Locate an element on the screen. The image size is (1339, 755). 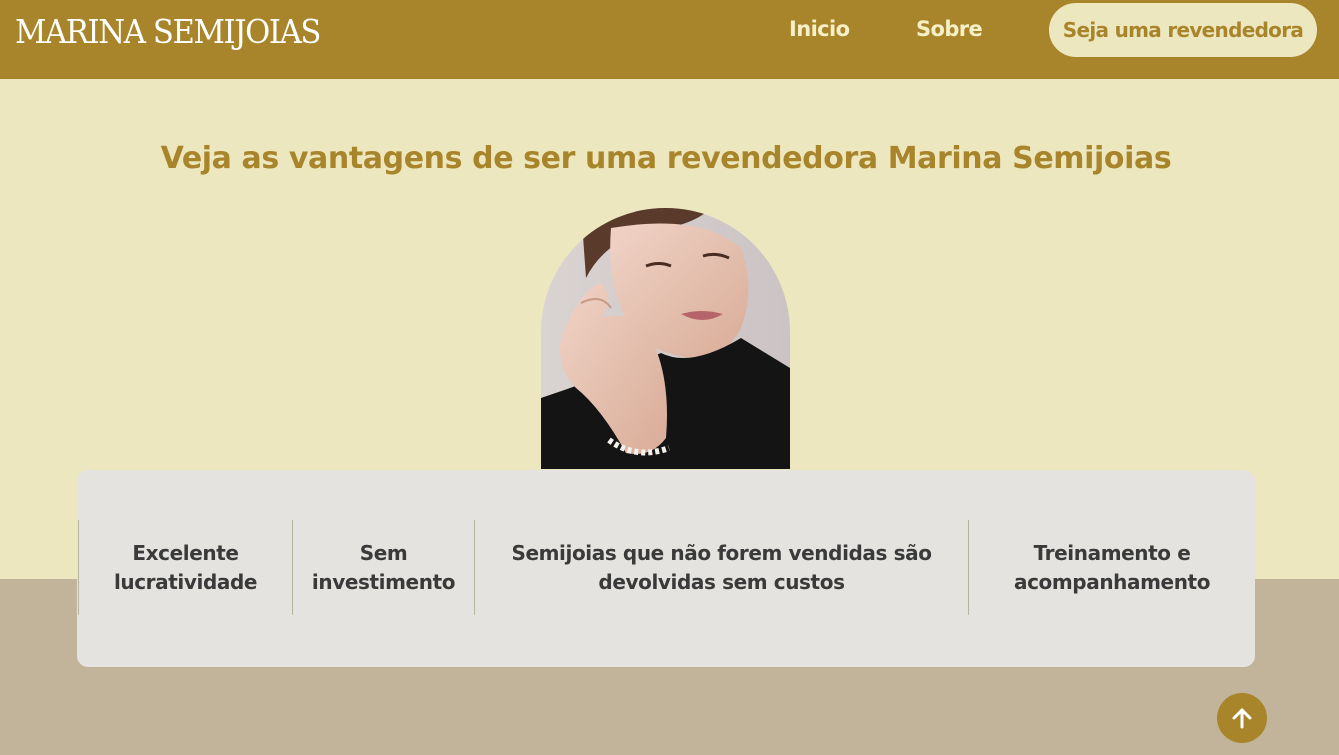
arrow-up-icon is located at coordinates (1242, 718).